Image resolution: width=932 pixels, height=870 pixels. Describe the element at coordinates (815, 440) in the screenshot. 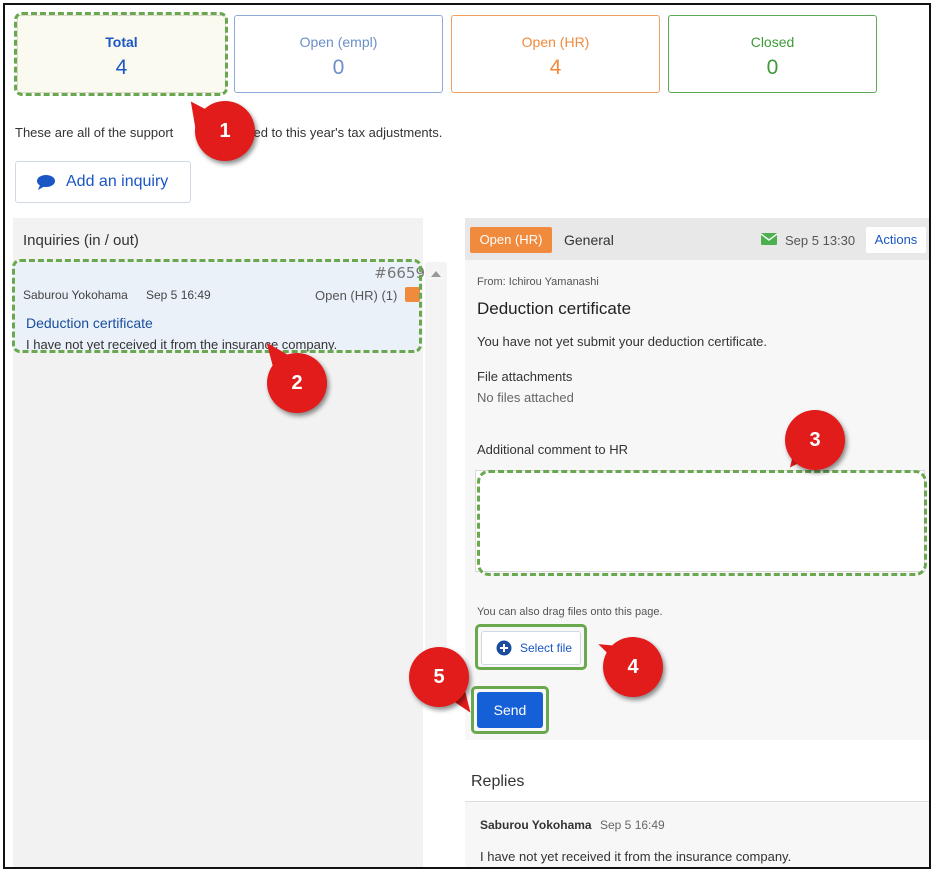

I see `callout-3: 3` at that location.